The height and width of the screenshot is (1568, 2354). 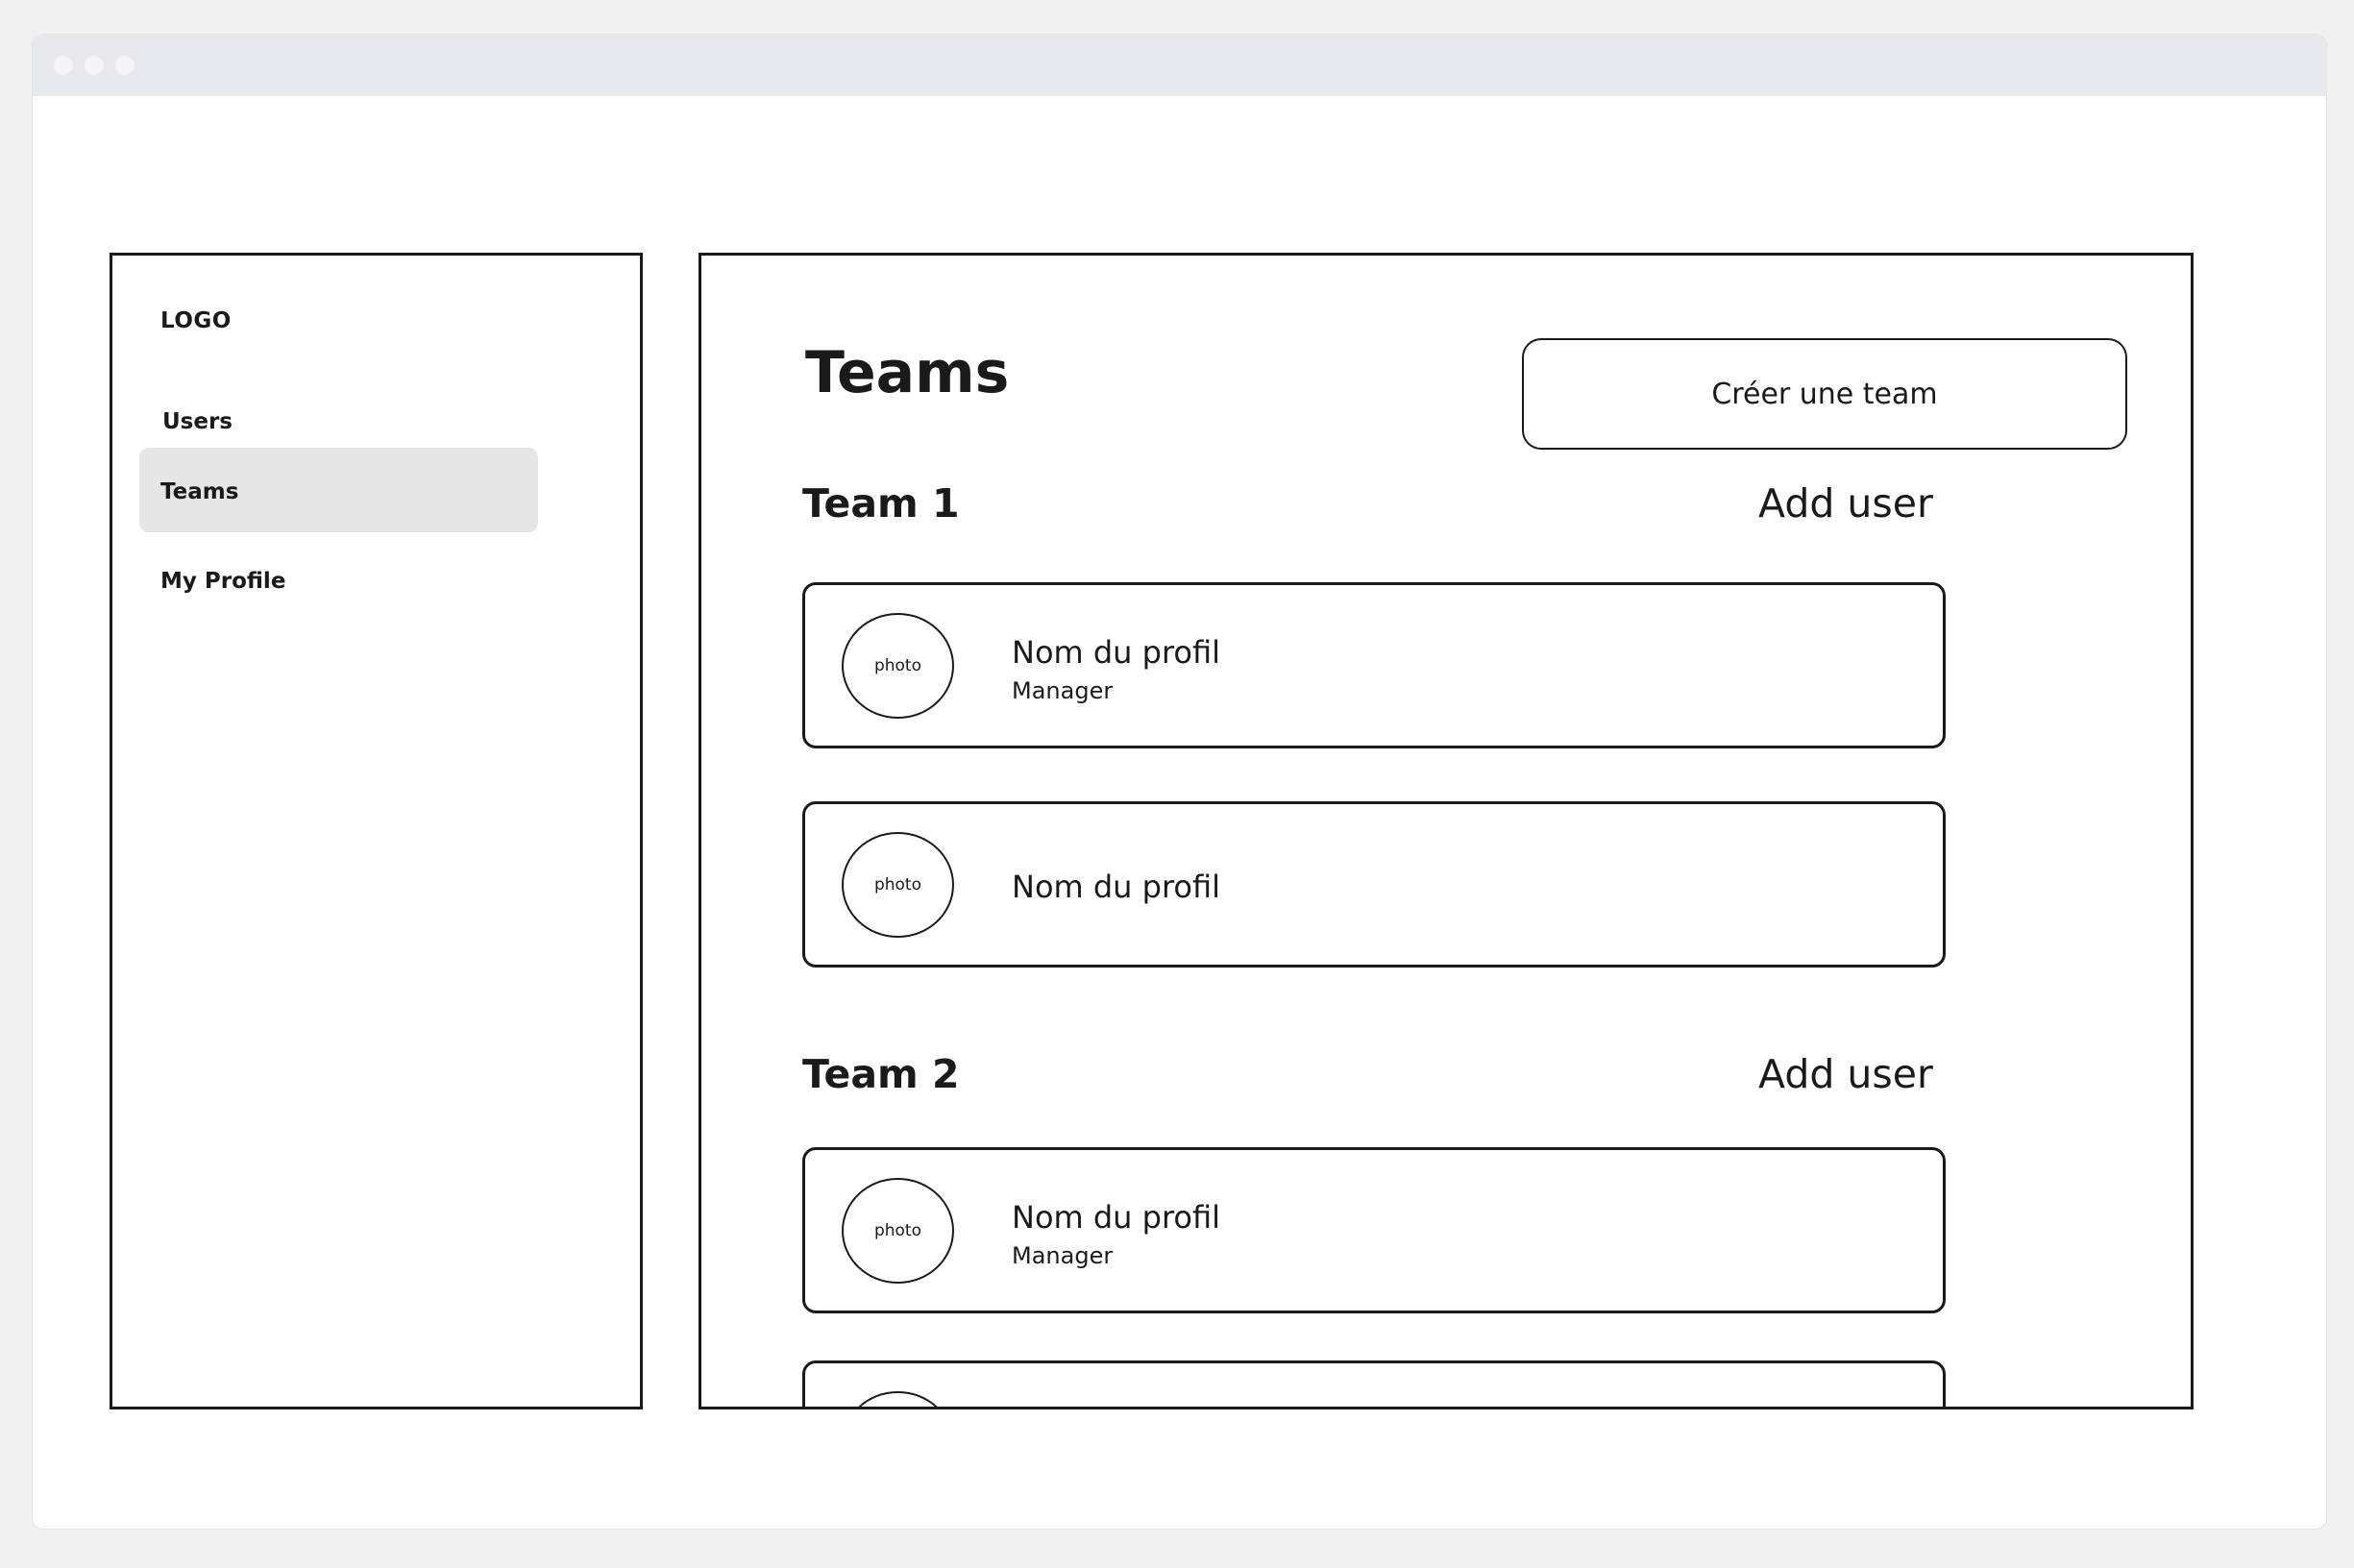 I want to click on logo: LOGO, so click(x=196, y=321).